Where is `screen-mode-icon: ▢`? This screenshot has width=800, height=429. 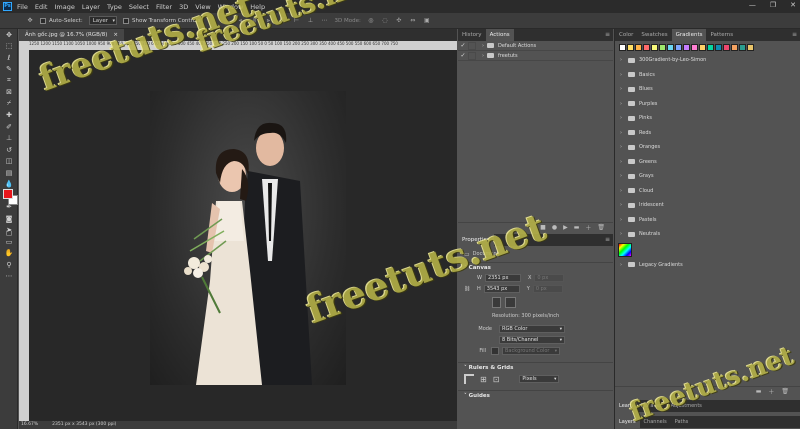
screen-mode-icon: ▢ is located at coordinates (9, 233).